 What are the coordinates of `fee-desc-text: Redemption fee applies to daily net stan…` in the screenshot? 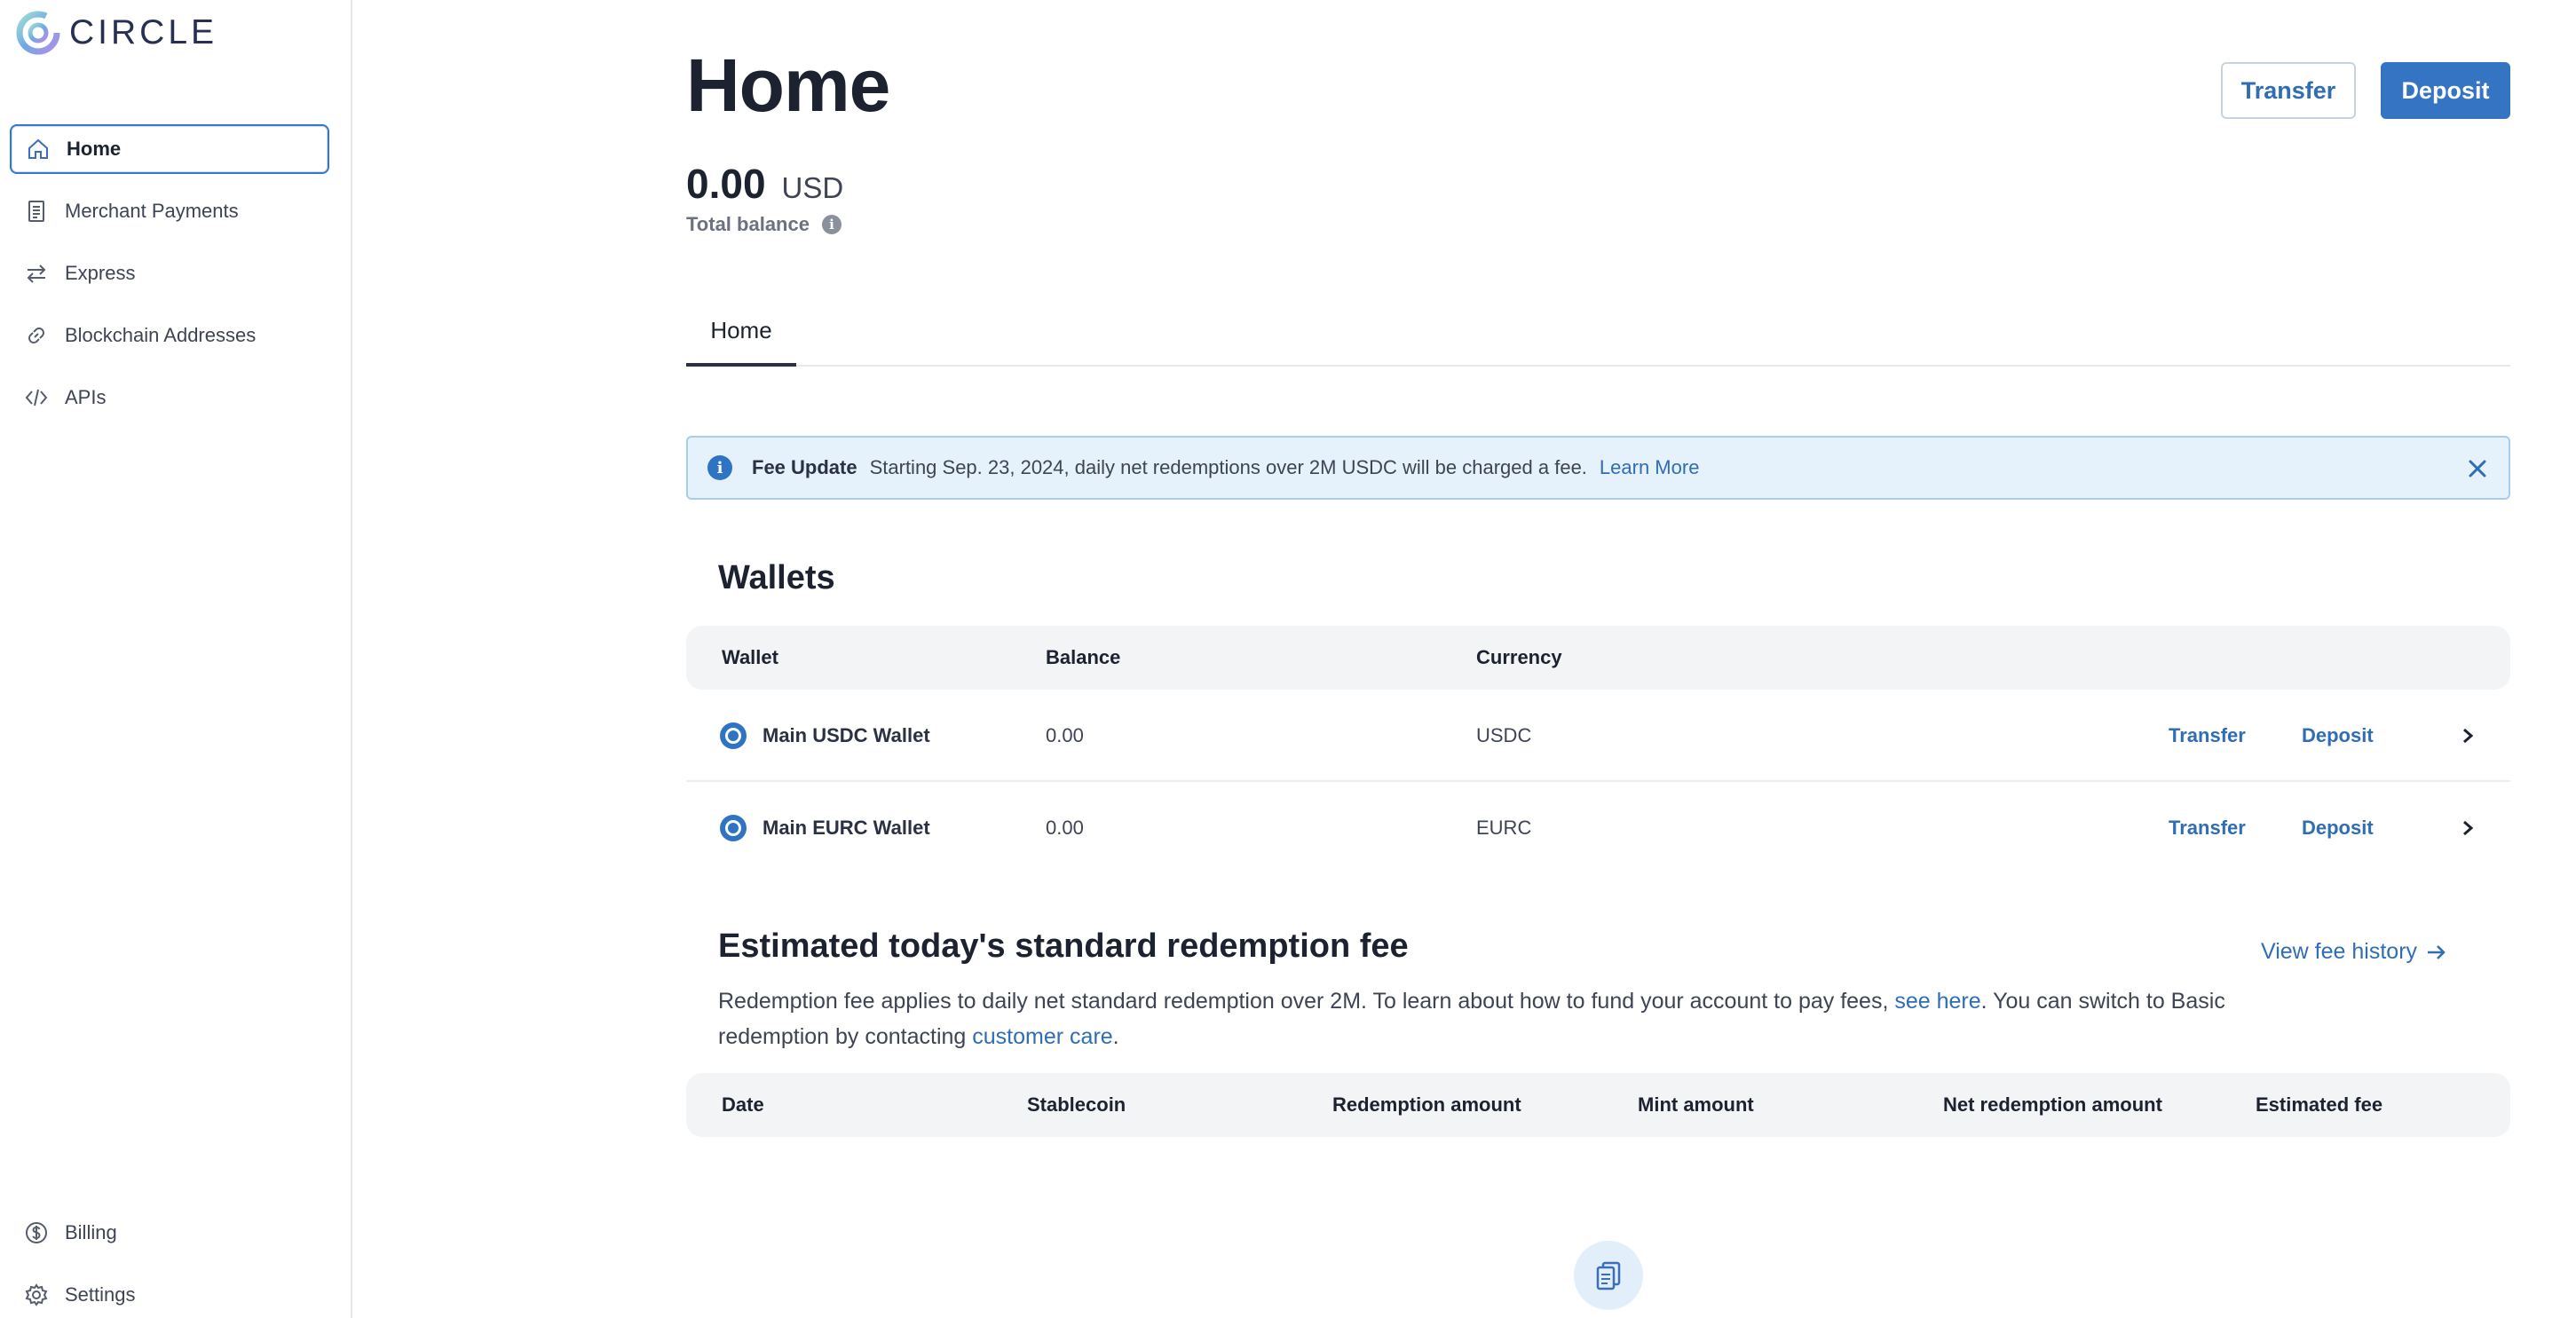 It's located at (1306, 1001).